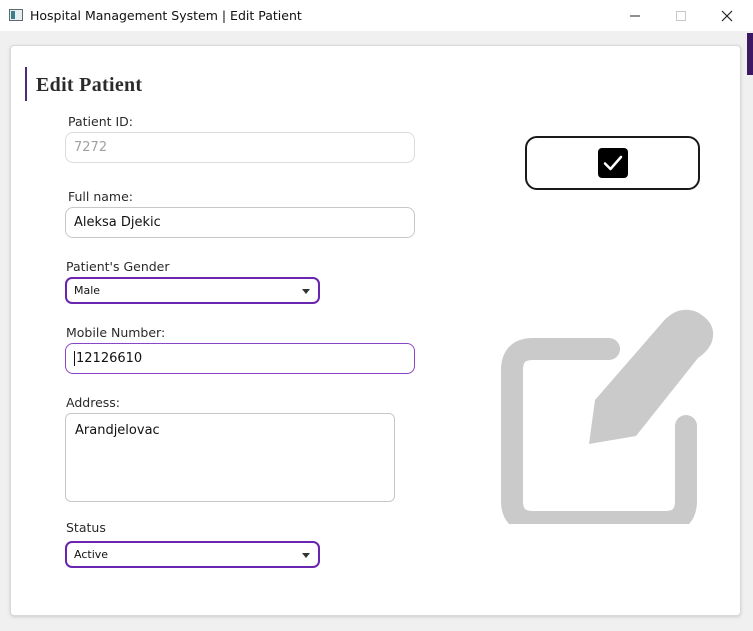 The width and height of the screenshot is (753, 631). Describe the element at coordinates (101, 196) in the screenshot. I see `full-name-label: Full name:` at that location.